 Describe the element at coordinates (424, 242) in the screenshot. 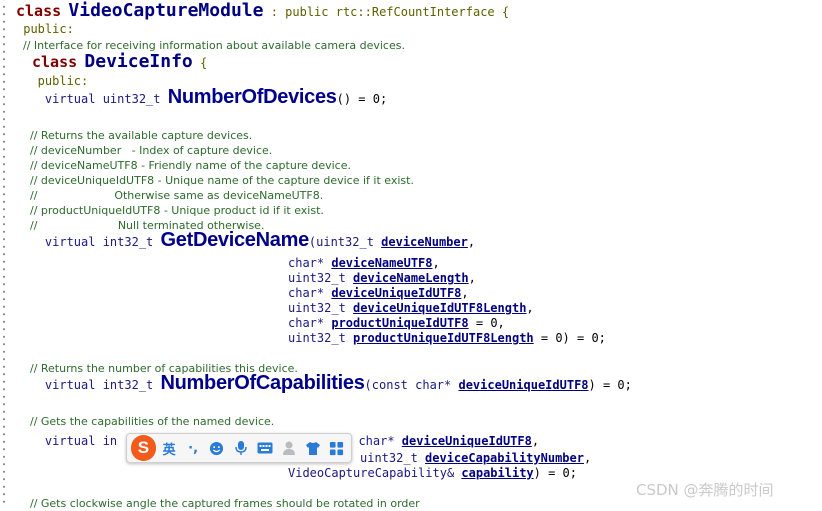

I see `param-name: deviceNumber` at that location.